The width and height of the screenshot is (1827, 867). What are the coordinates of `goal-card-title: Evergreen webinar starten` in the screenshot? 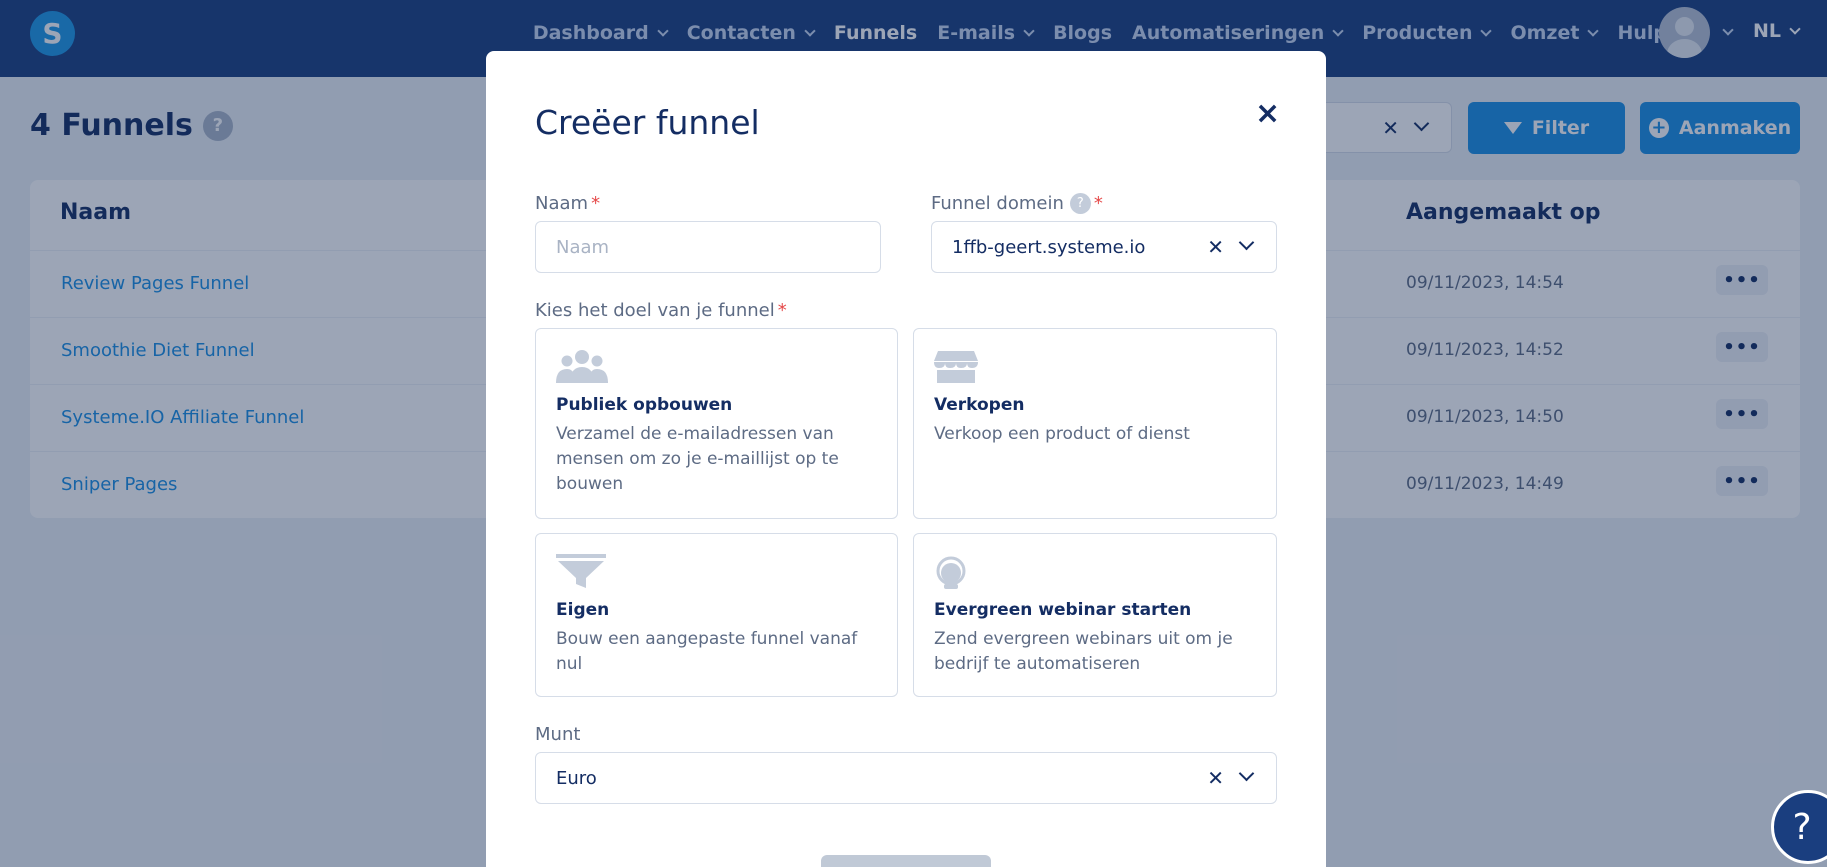 It's located at (1063, 610).